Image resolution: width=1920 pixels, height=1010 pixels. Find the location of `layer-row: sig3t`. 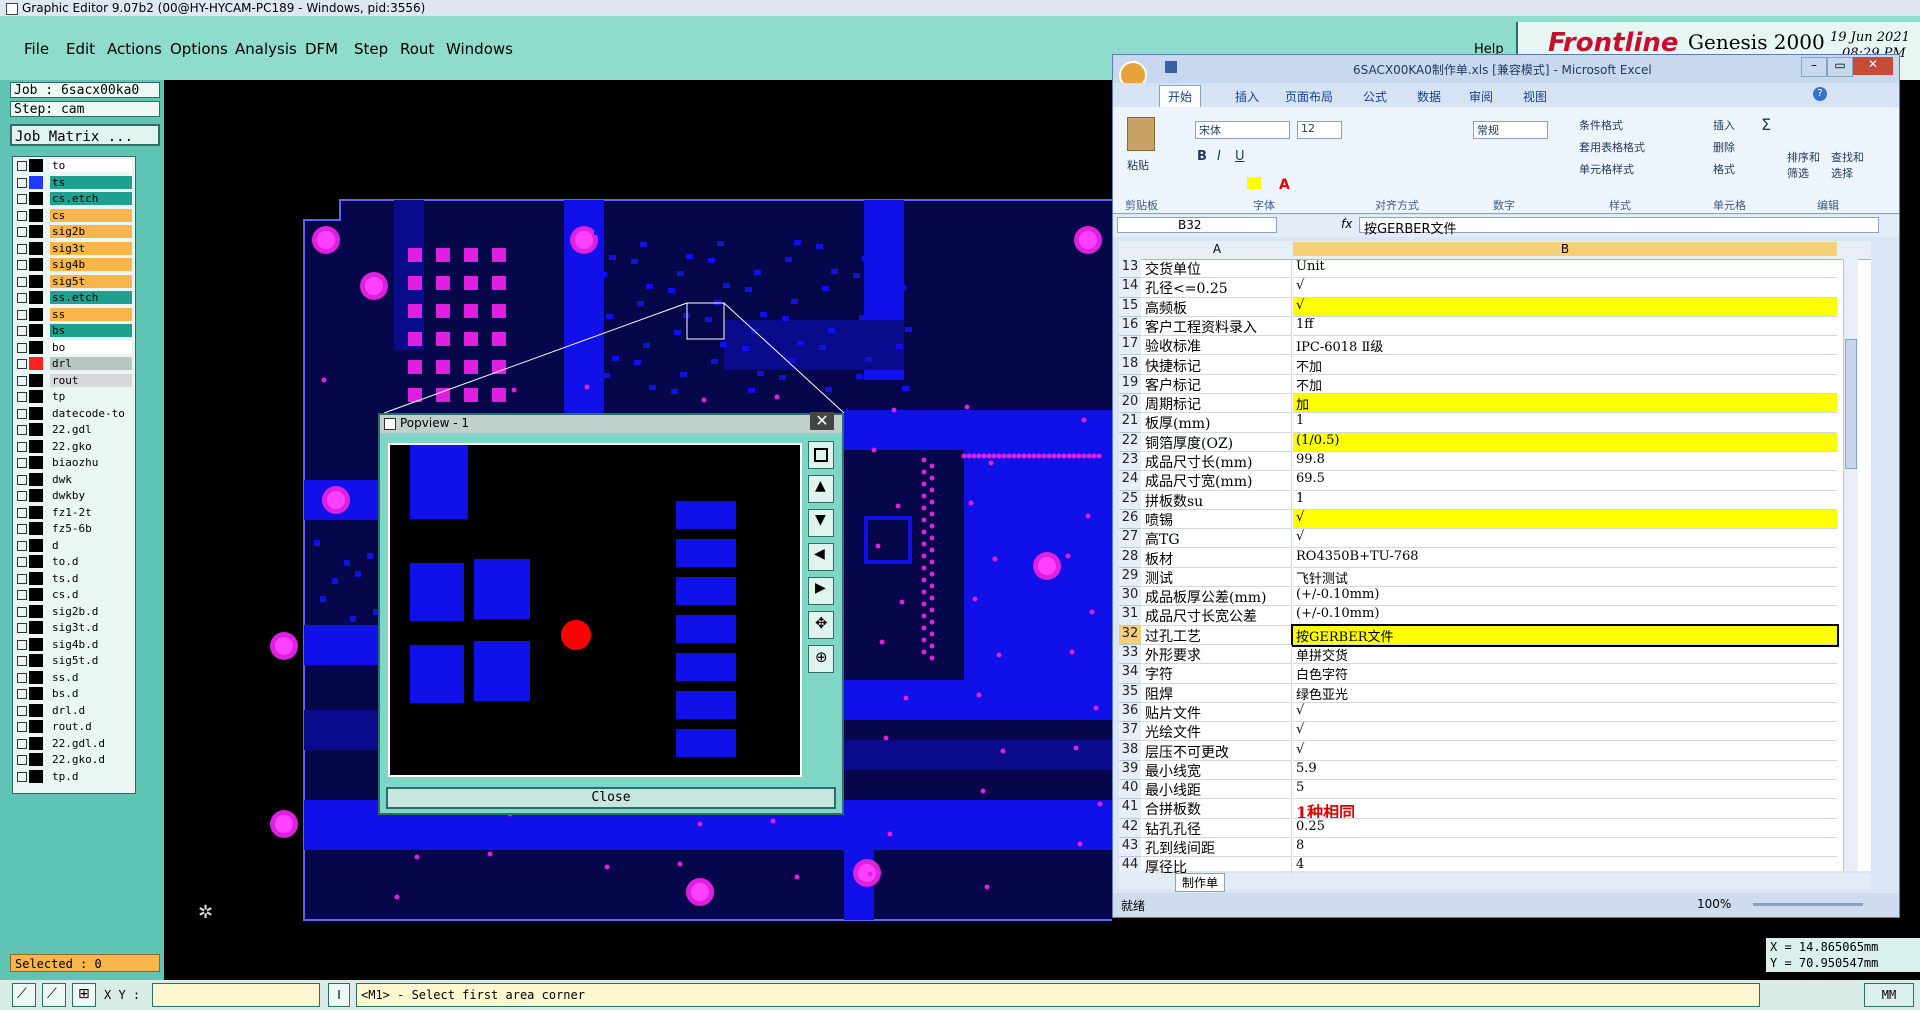

layer-row: sig3t is located at coordinates (73, 248).